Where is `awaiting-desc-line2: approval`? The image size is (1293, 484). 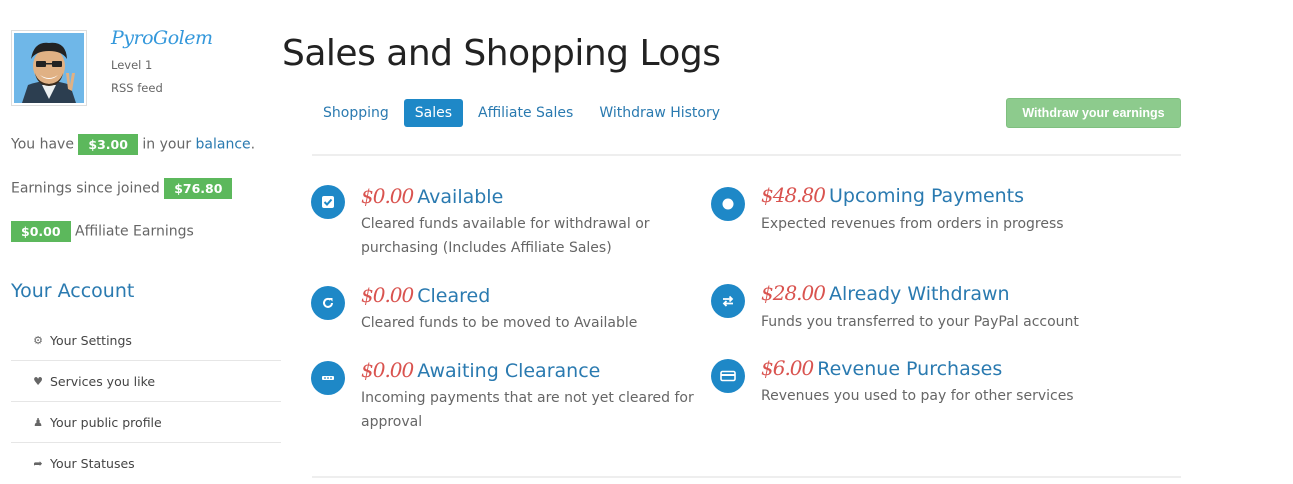 awaiting-desc-line2: approval is located at coordinates (392, 422).